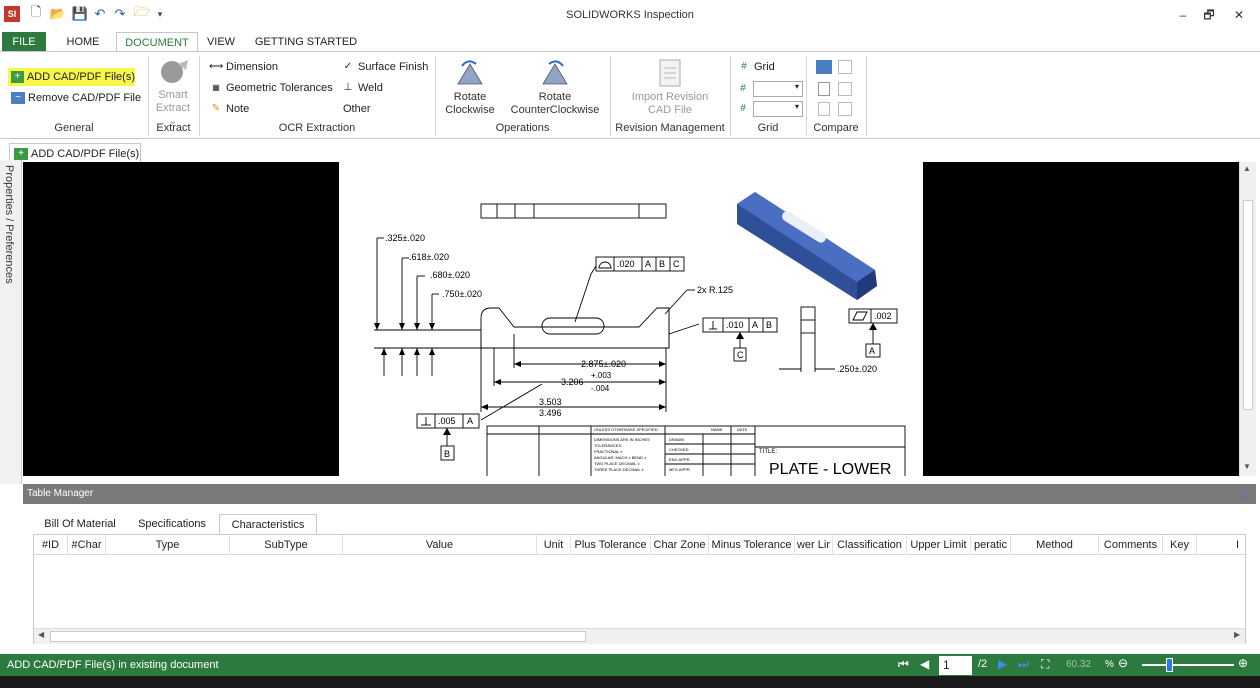 This screenshot has height=688, width=1260. I want to click on dim-text: .680±.020, so click(450, 275).